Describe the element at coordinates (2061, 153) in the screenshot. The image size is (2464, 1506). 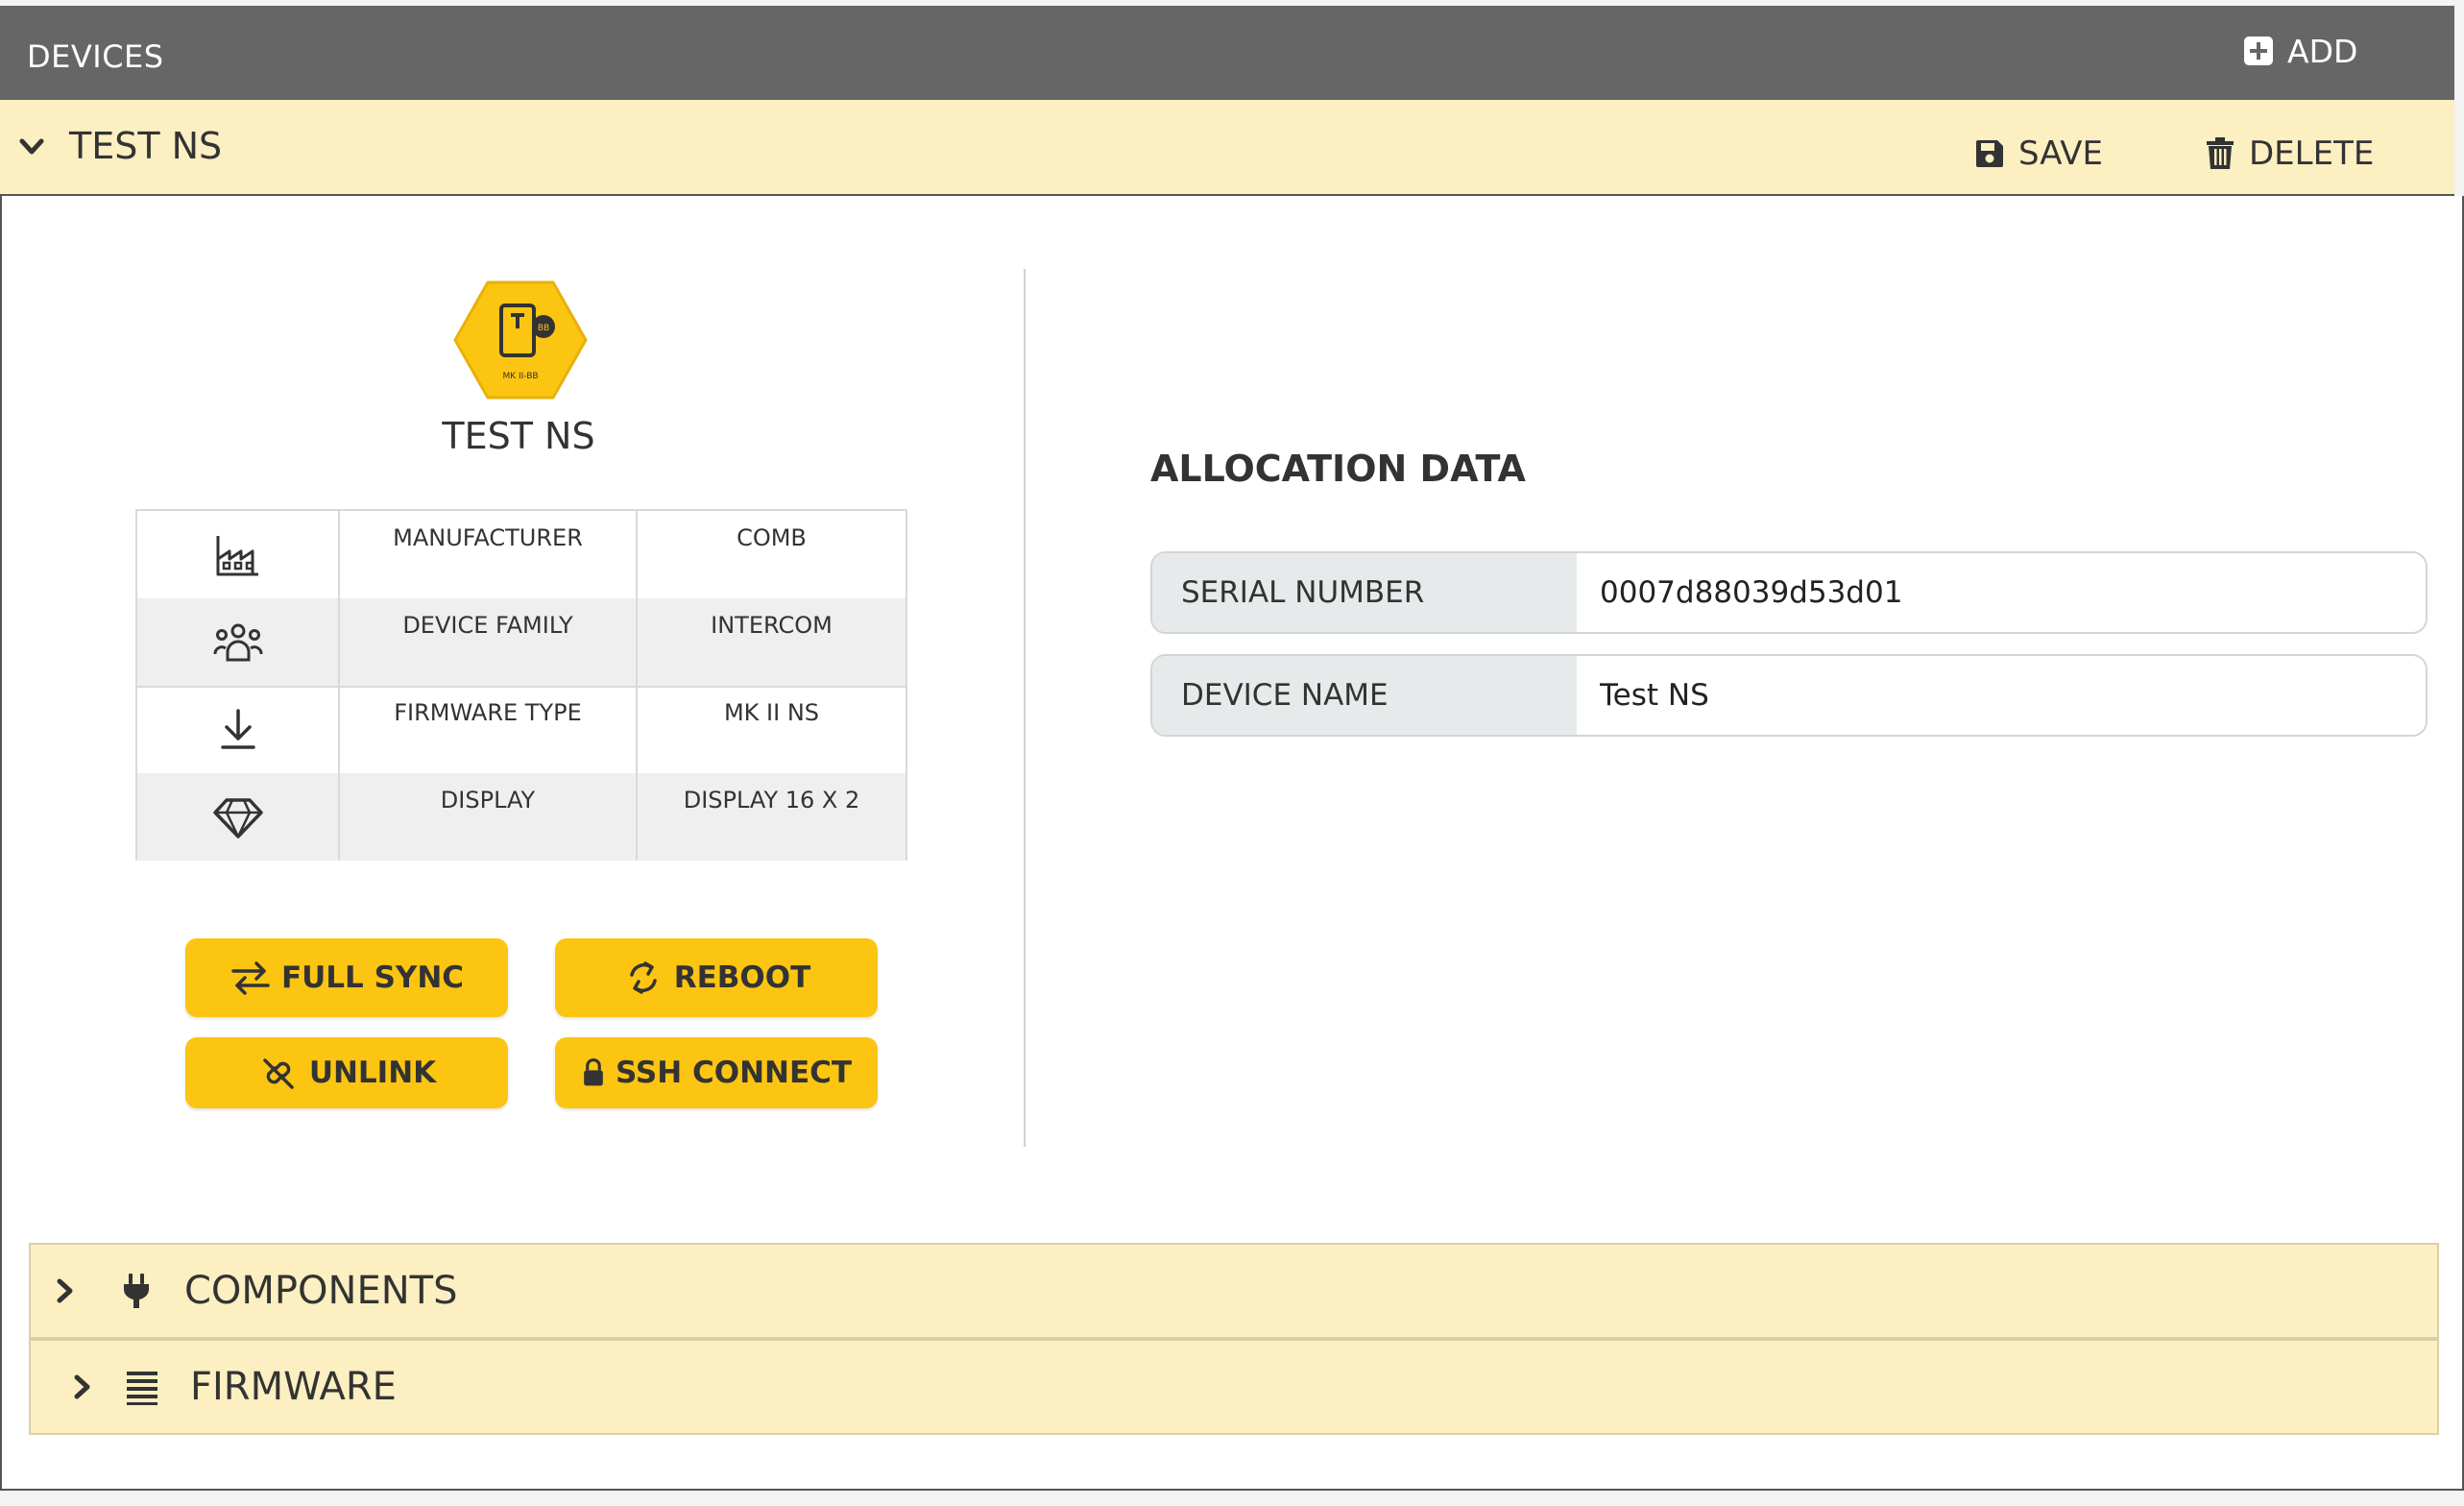
I see `save-label: SAVE` at that location.